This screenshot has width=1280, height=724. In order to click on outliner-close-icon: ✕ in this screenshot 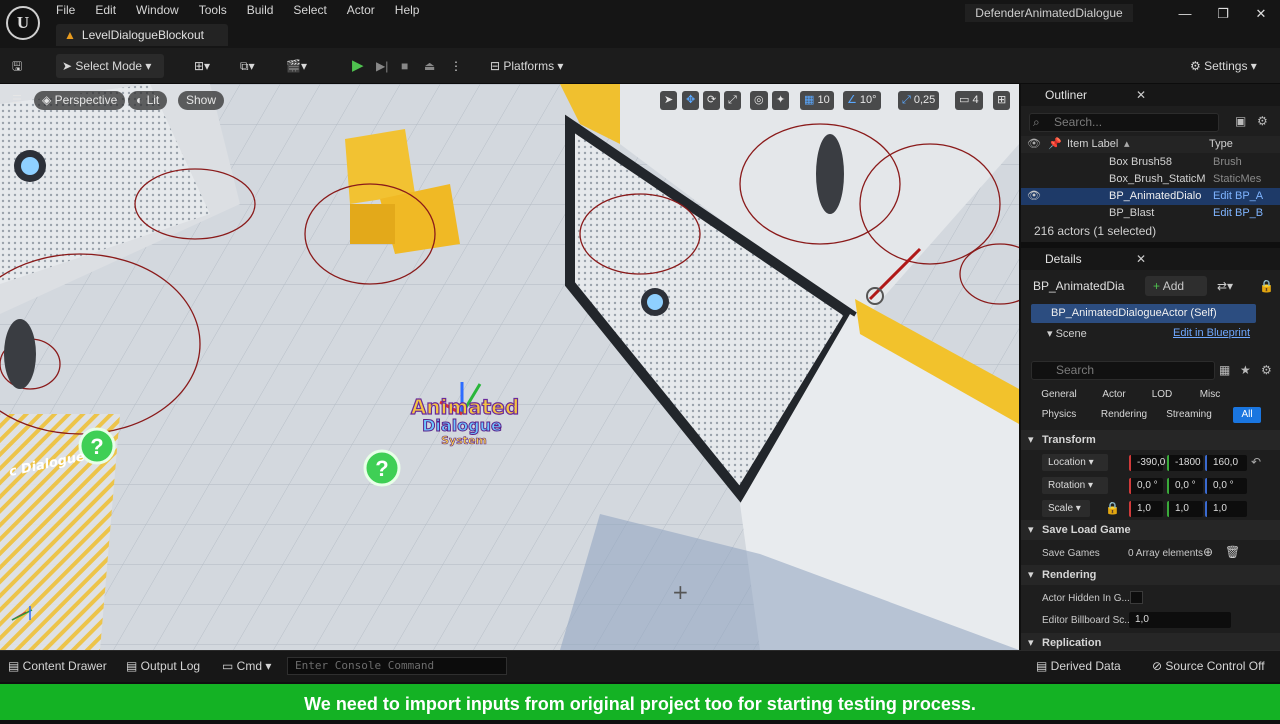, I will do `click(1141, 95)`.